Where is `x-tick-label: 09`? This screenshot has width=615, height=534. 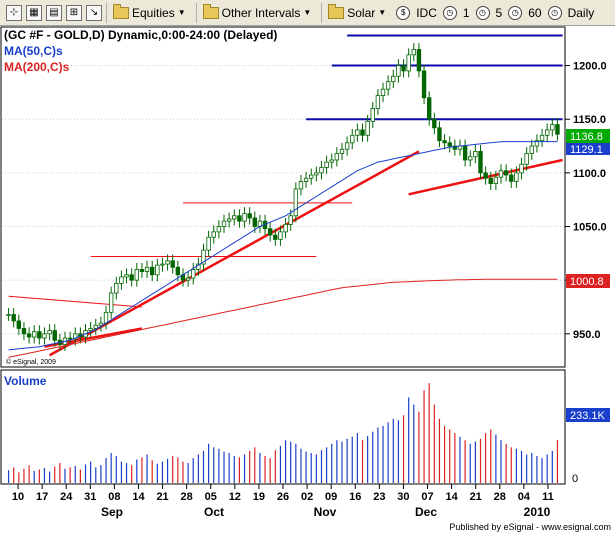
x-tick-label: 09 is located at coordinates (331, 497).